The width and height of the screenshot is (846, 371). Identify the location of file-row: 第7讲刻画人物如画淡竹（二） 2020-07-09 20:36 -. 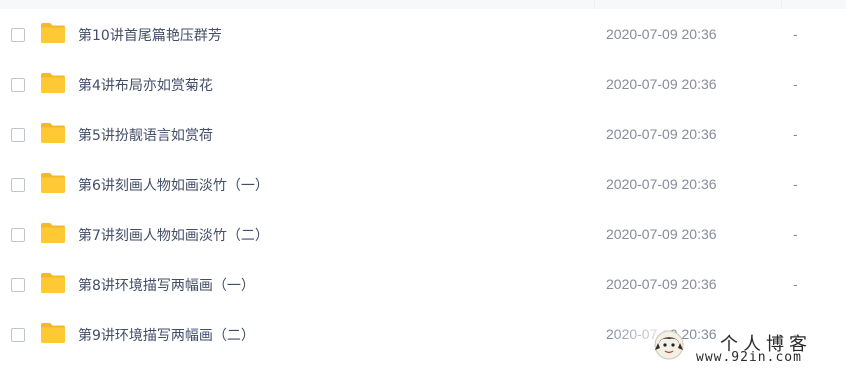
(423, 235).